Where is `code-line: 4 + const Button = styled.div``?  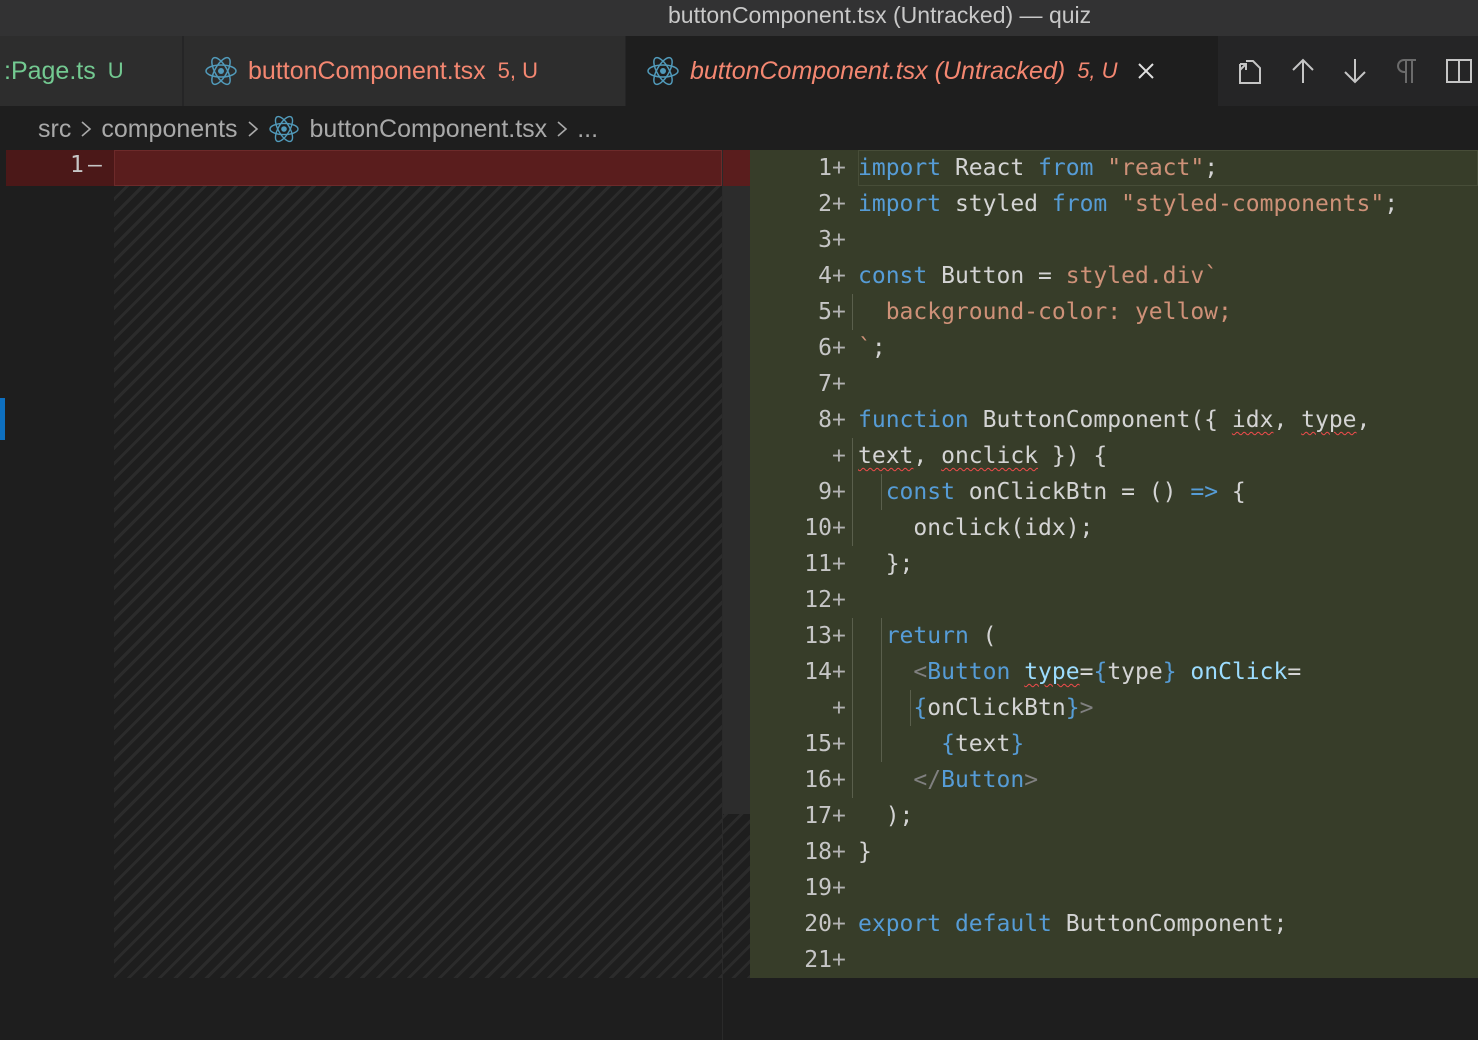
code-line: 4 + const Button = styled.div` is located at coordinates (1114, 276).